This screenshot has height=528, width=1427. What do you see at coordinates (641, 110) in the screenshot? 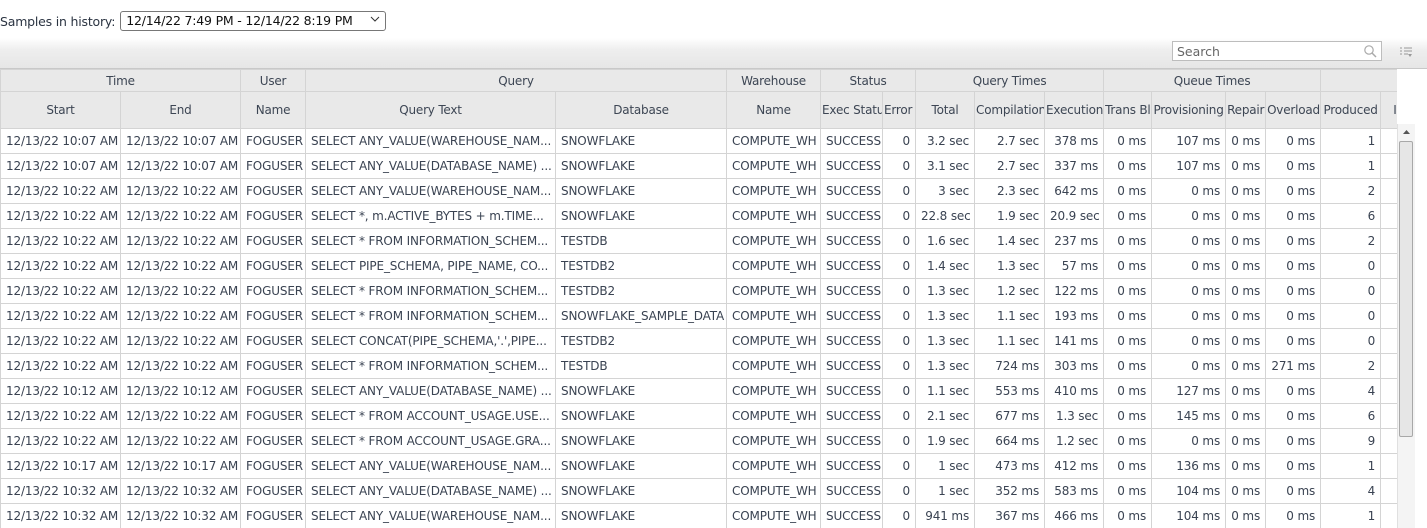
I see `column-header-db: Database` at bounding box center [641, 110].